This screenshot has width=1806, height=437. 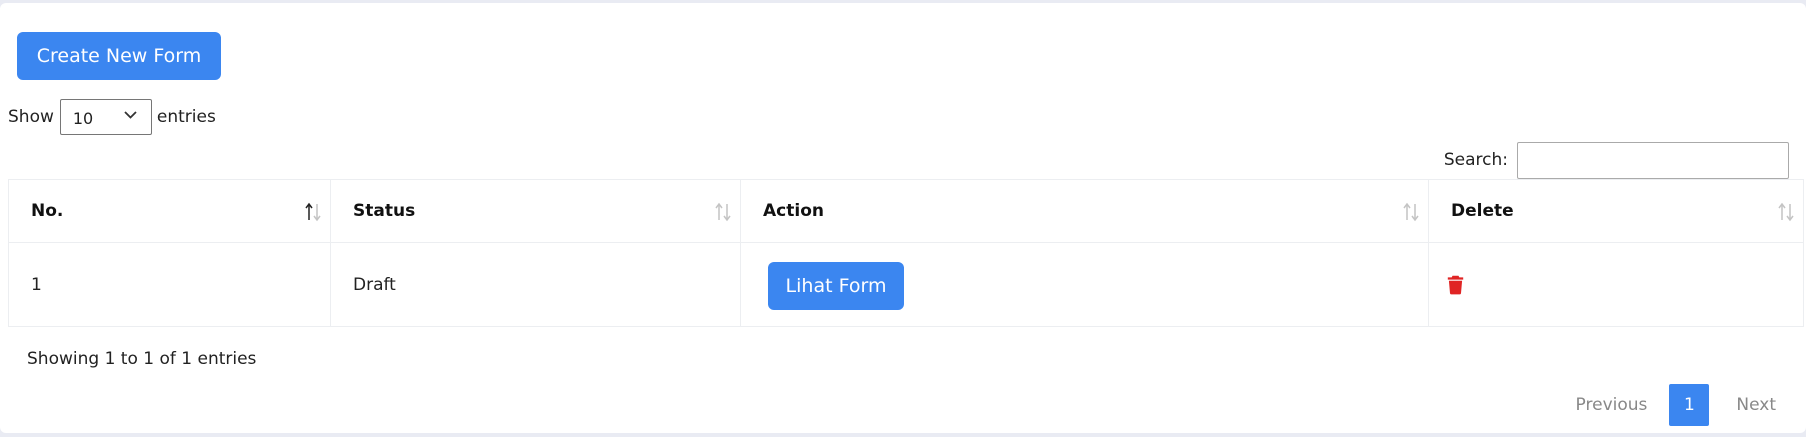 I want to click on lihat-form-button: Lihat Form, so click(x=836, y=285).